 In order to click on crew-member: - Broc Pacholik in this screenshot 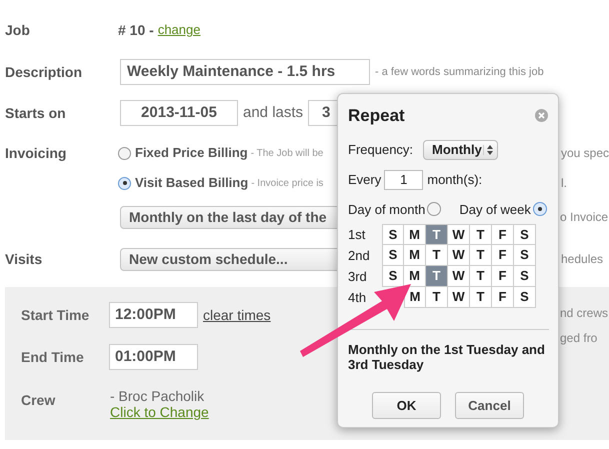, I will do `click(158, 396)`.